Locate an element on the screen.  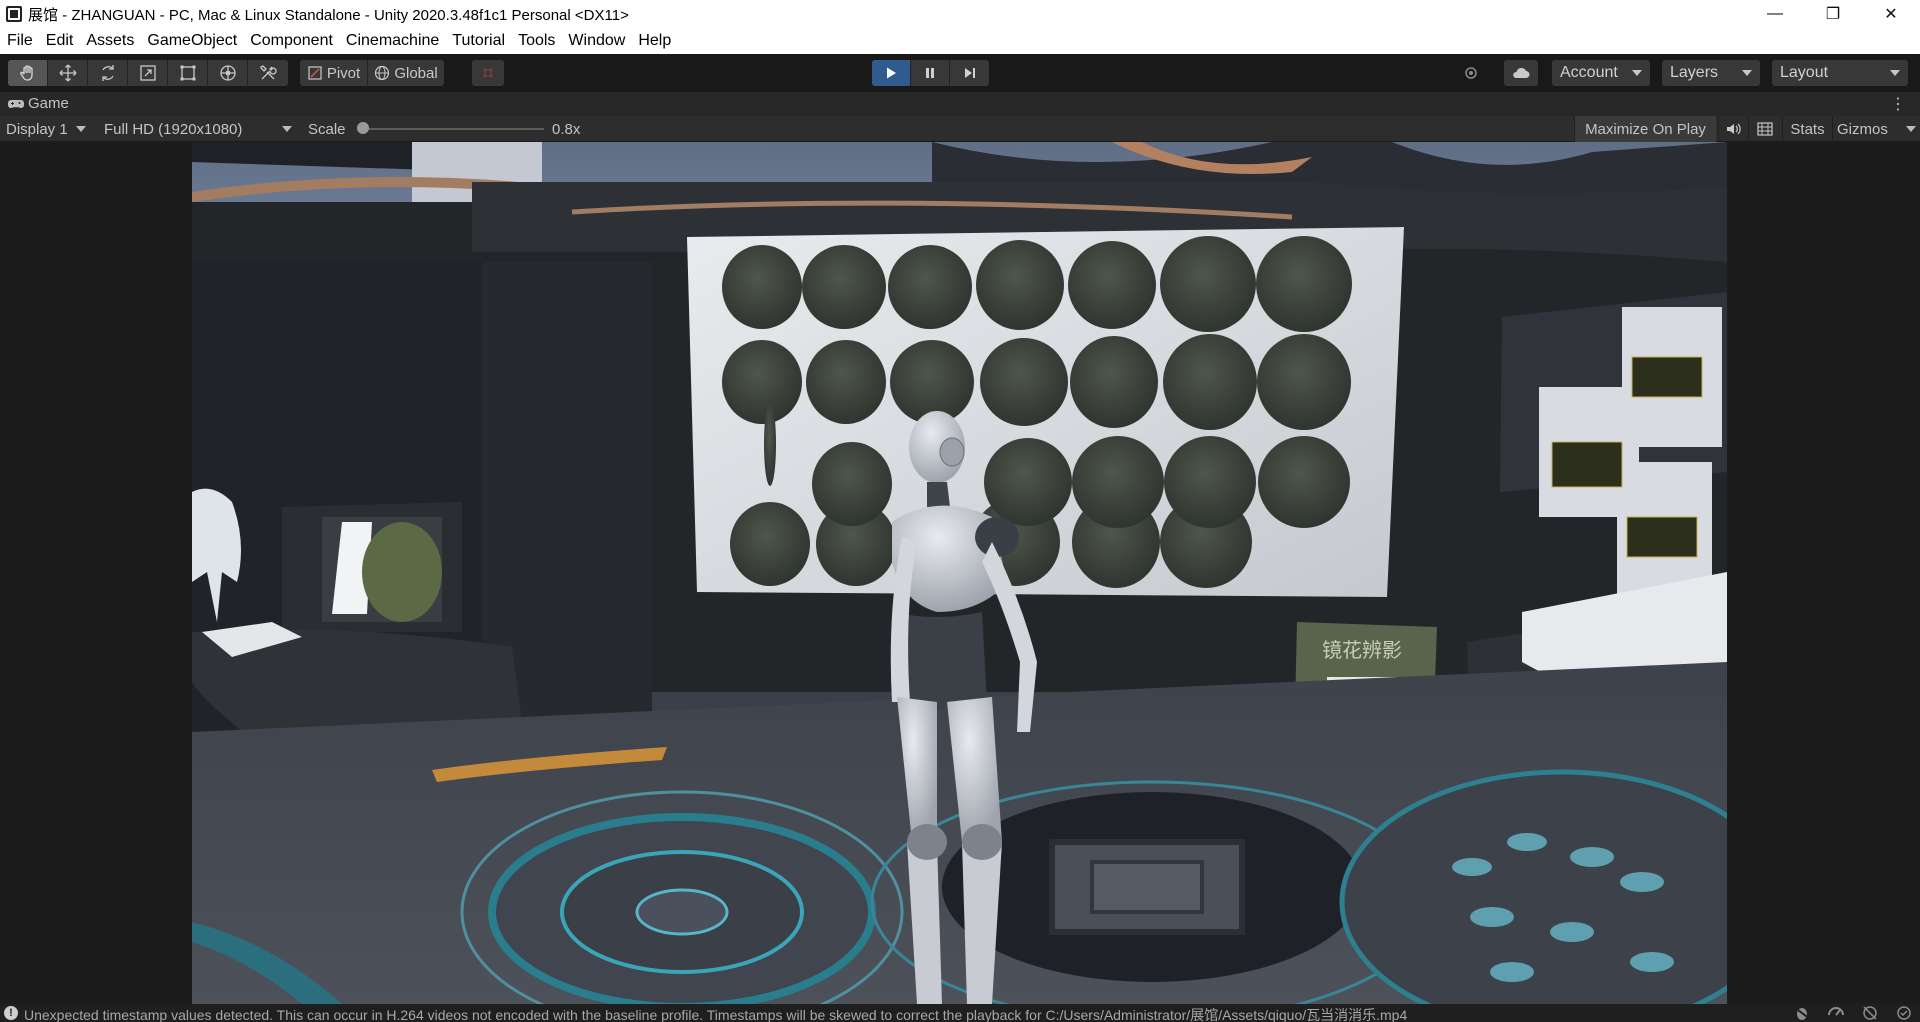
minimize-button: — is located at coordinates (1775, 14).